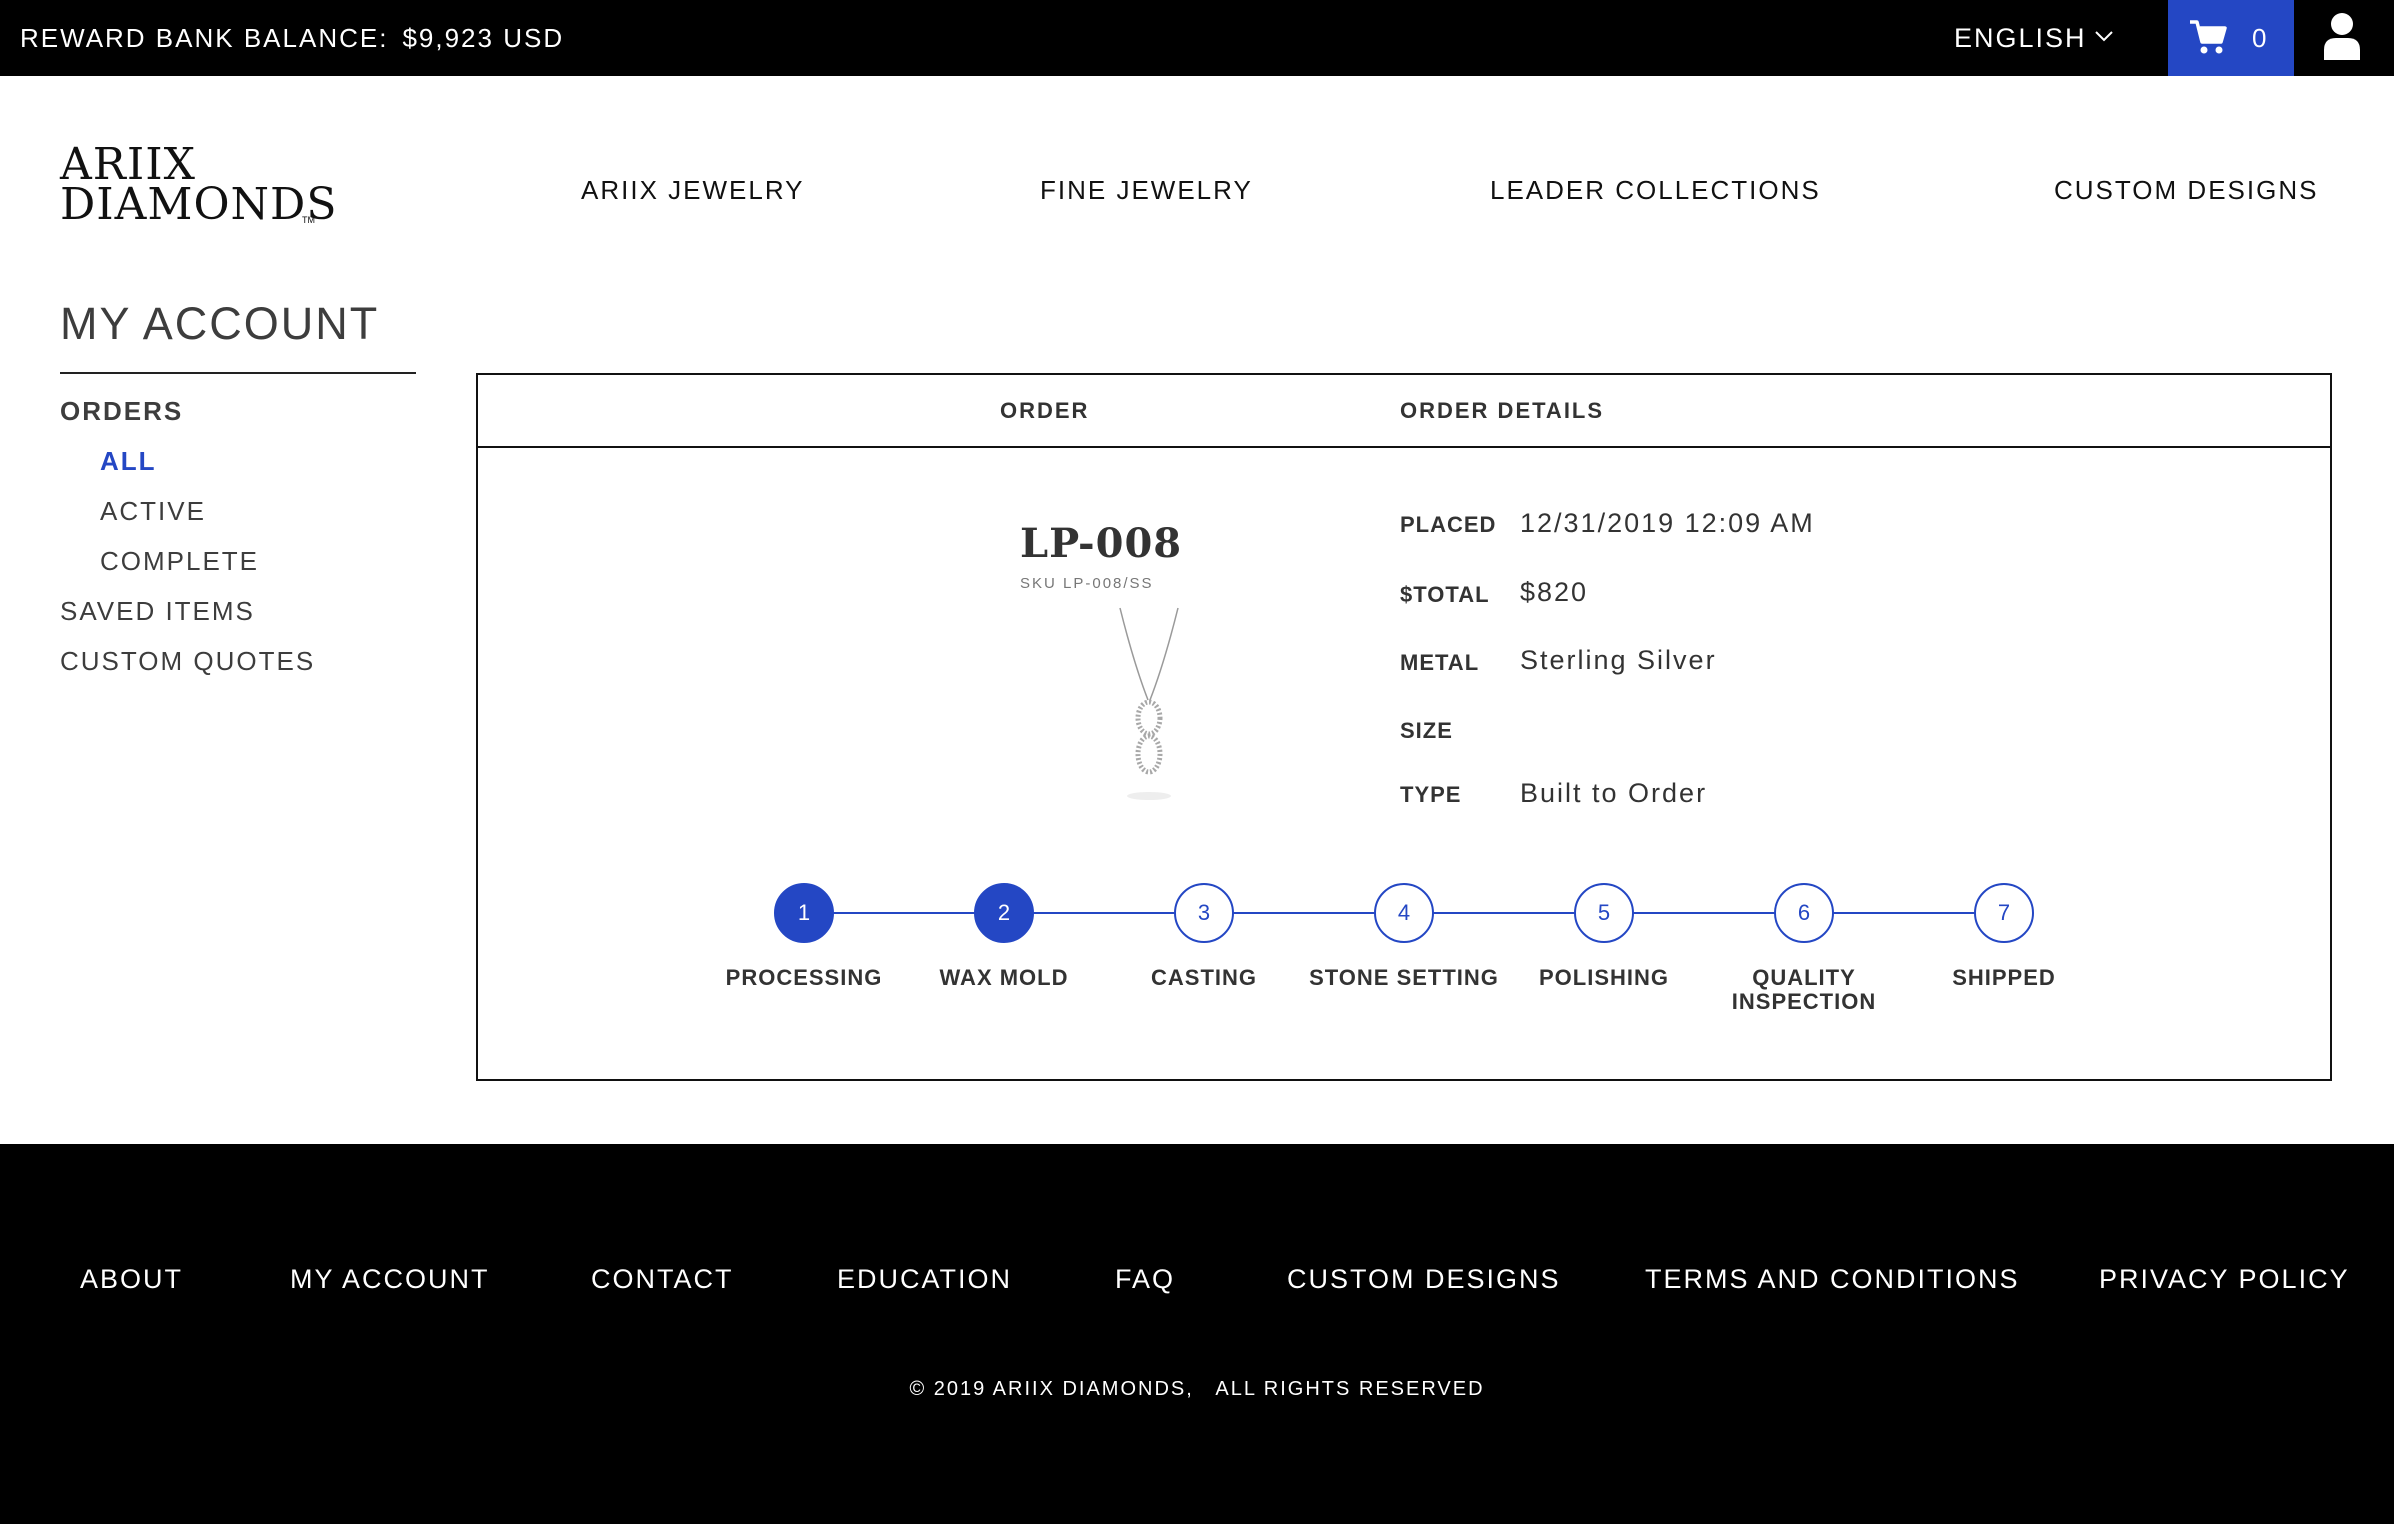  What do you see at coordinates (924, 1279) in the screenshot?
I see `footer-link-education: EDUCATION` at bounding box center [924, 1279].